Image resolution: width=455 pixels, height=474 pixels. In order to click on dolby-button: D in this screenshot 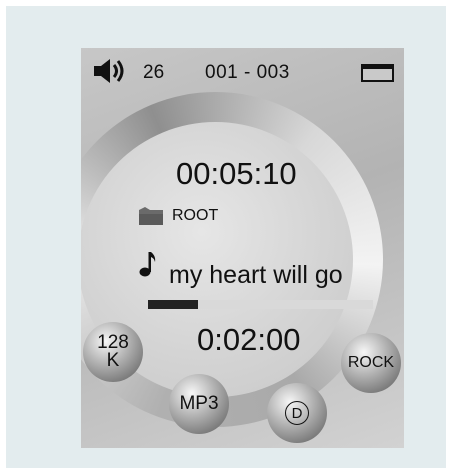, I will do `click(297, 413)`.